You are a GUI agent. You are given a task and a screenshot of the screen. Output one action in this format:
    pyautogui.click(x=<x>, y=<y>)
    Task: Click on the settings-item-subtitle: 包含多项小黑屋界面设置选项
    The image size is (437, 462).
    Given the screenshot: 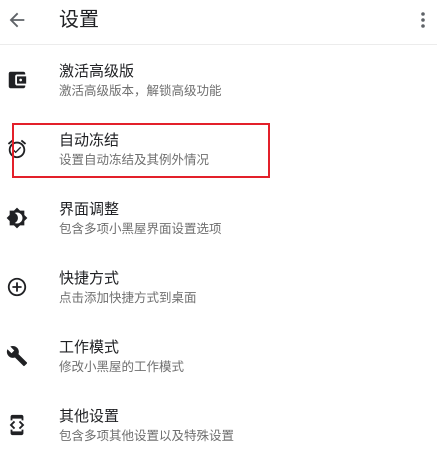 What is the action you would take?
    pyautogui.click(x=140, y=228)
    